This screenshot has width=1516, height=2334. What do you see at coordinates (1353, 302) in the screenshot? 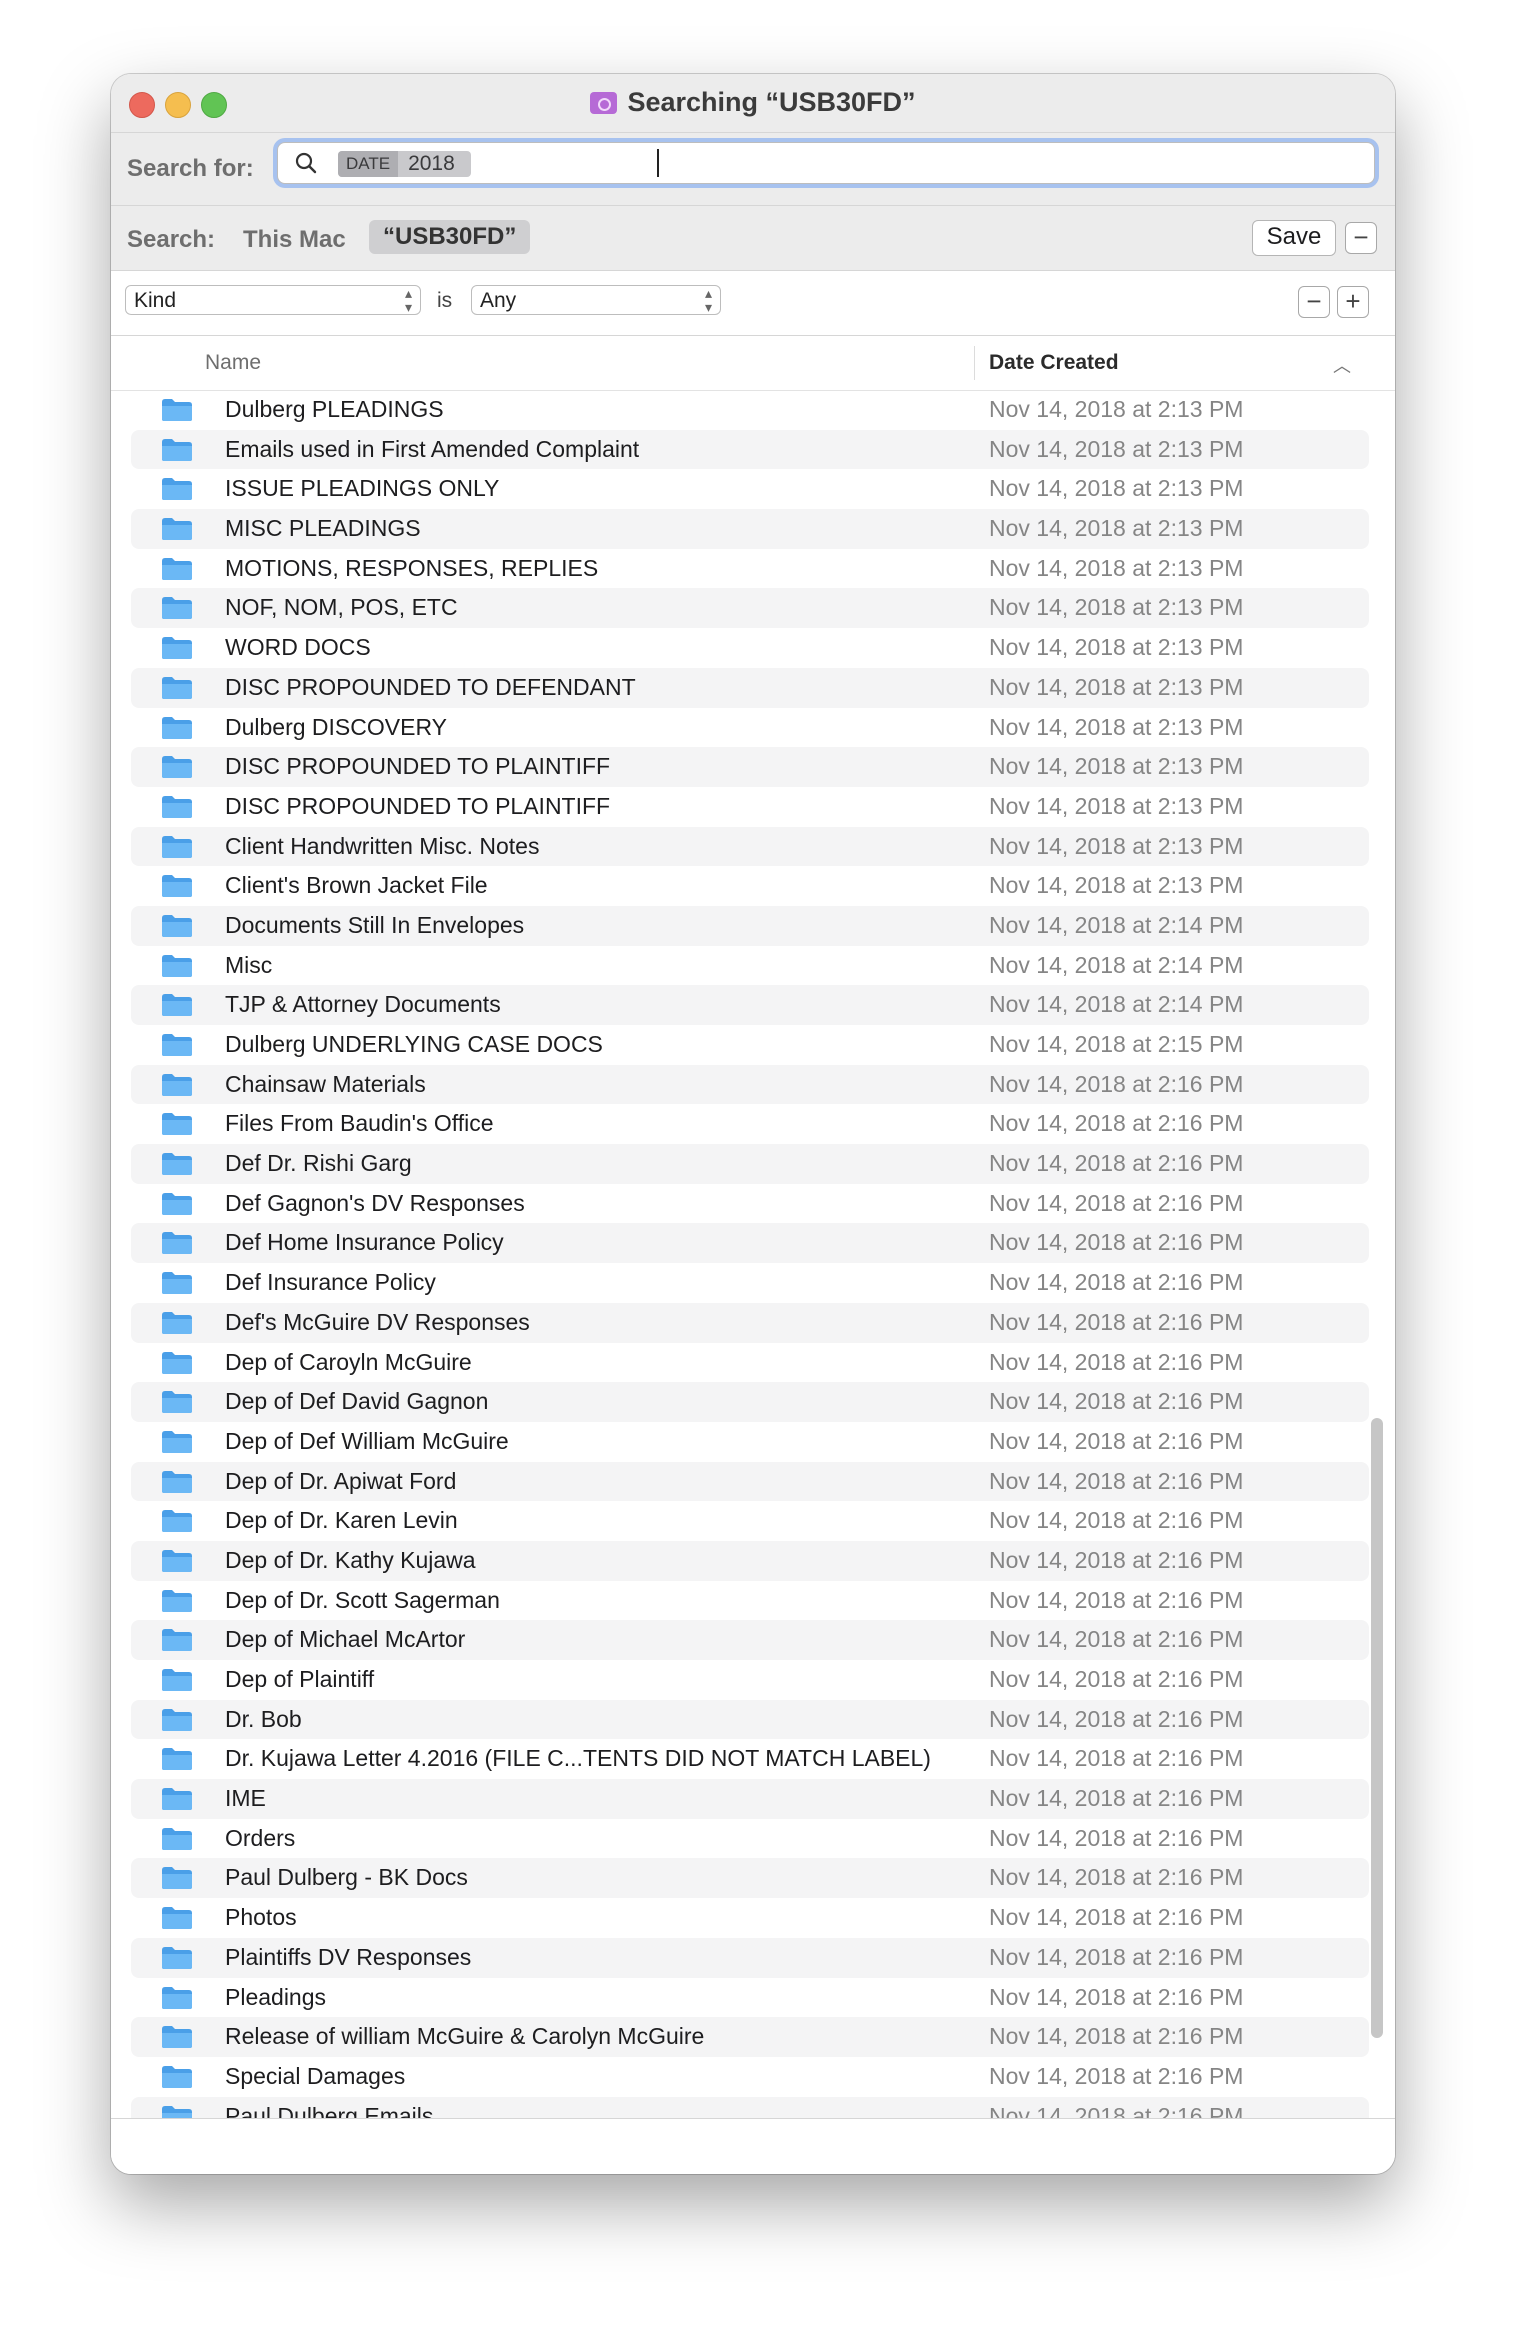
I see `add-criteria-button: +` at bounding box center [1353, 302].